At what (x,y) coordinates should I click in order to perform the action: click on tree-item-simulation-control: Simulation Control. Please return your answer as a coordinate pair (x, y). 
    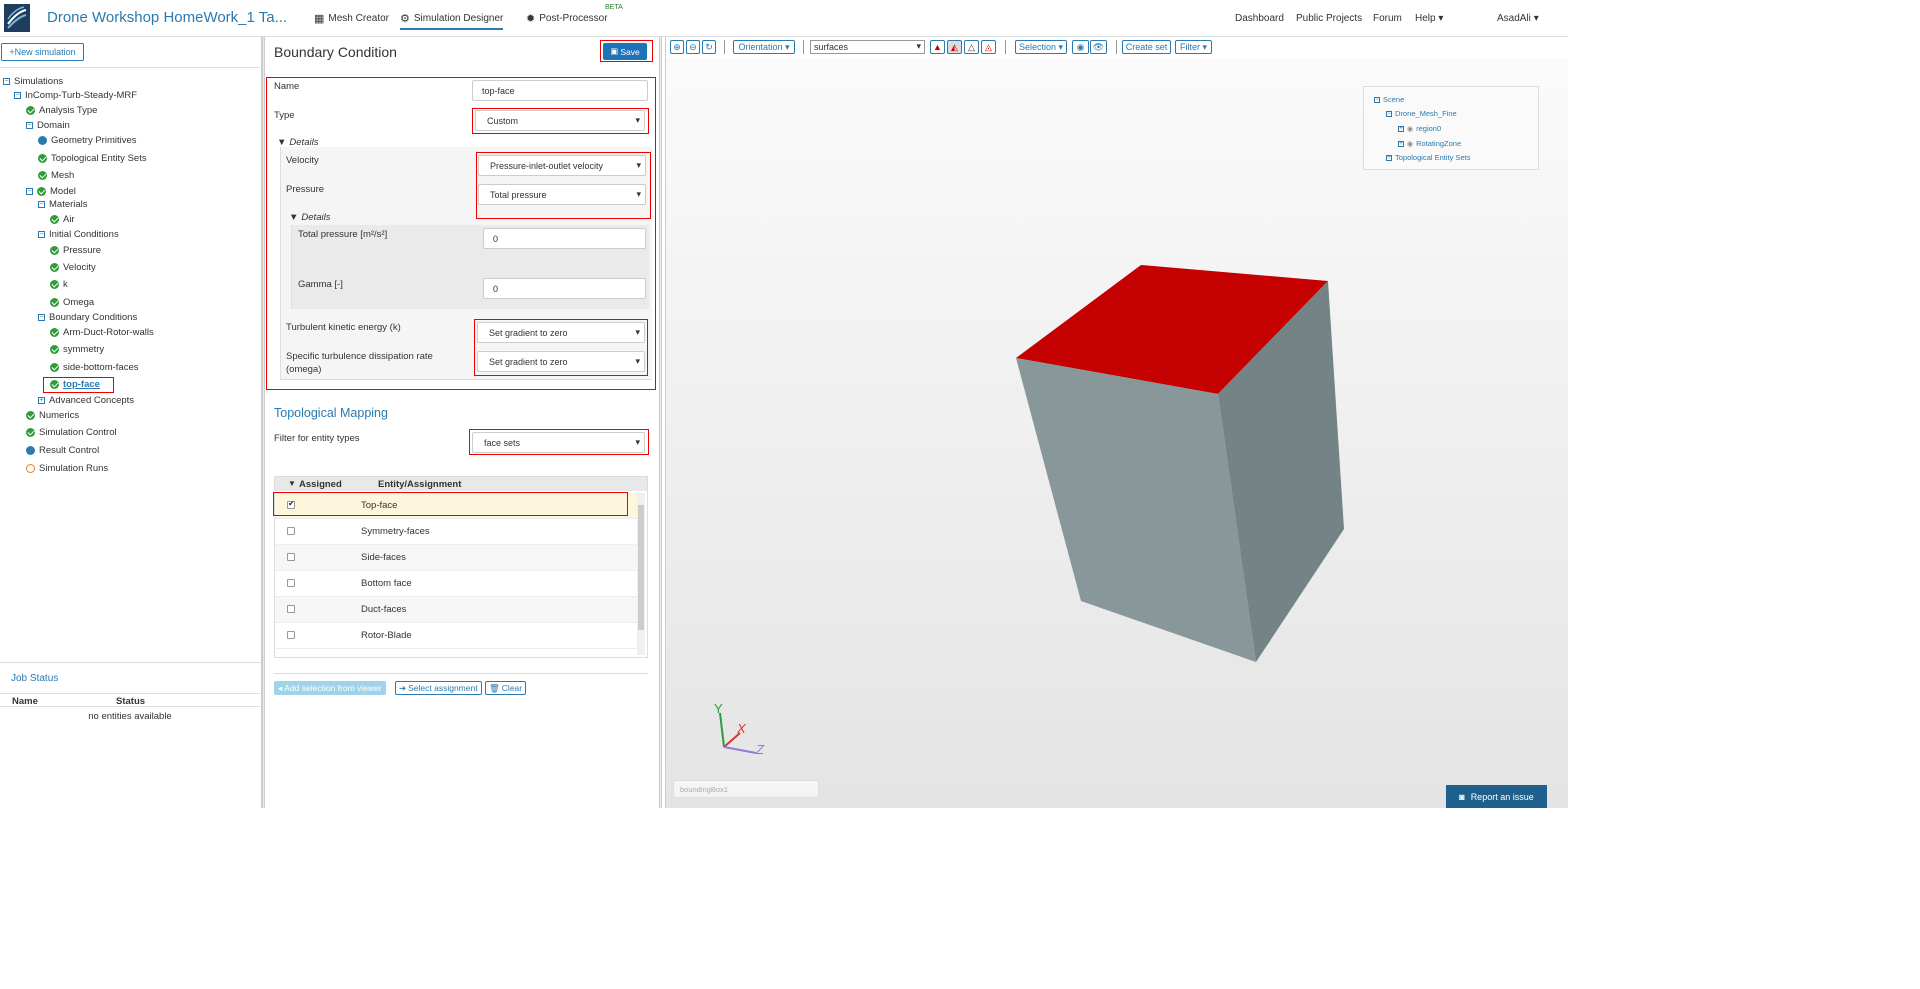
    Looking at the image, I should click on (71, 432).